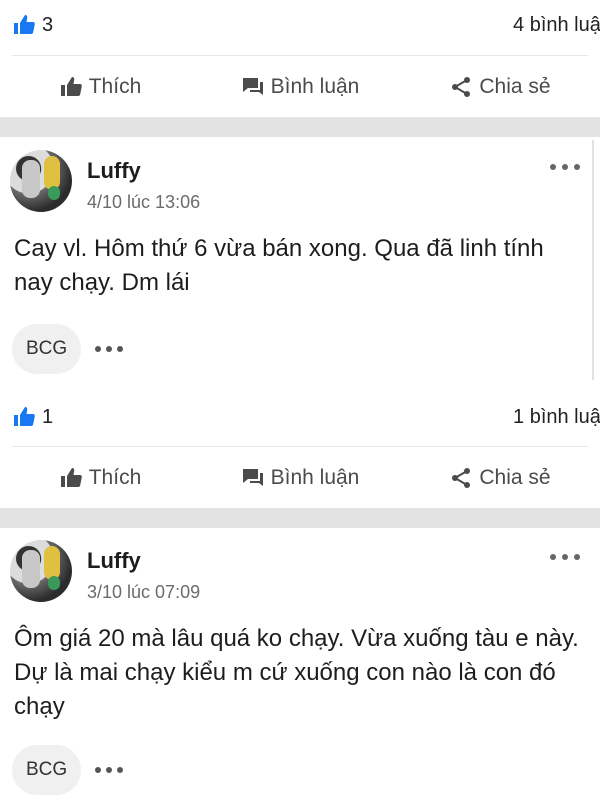 The height and width of the screenshot is (800, 600). Describe the element at coordinates (300, 190) in the screenshot. I see `post-header: Luffy 4/10 lúc 13:06` at that location.